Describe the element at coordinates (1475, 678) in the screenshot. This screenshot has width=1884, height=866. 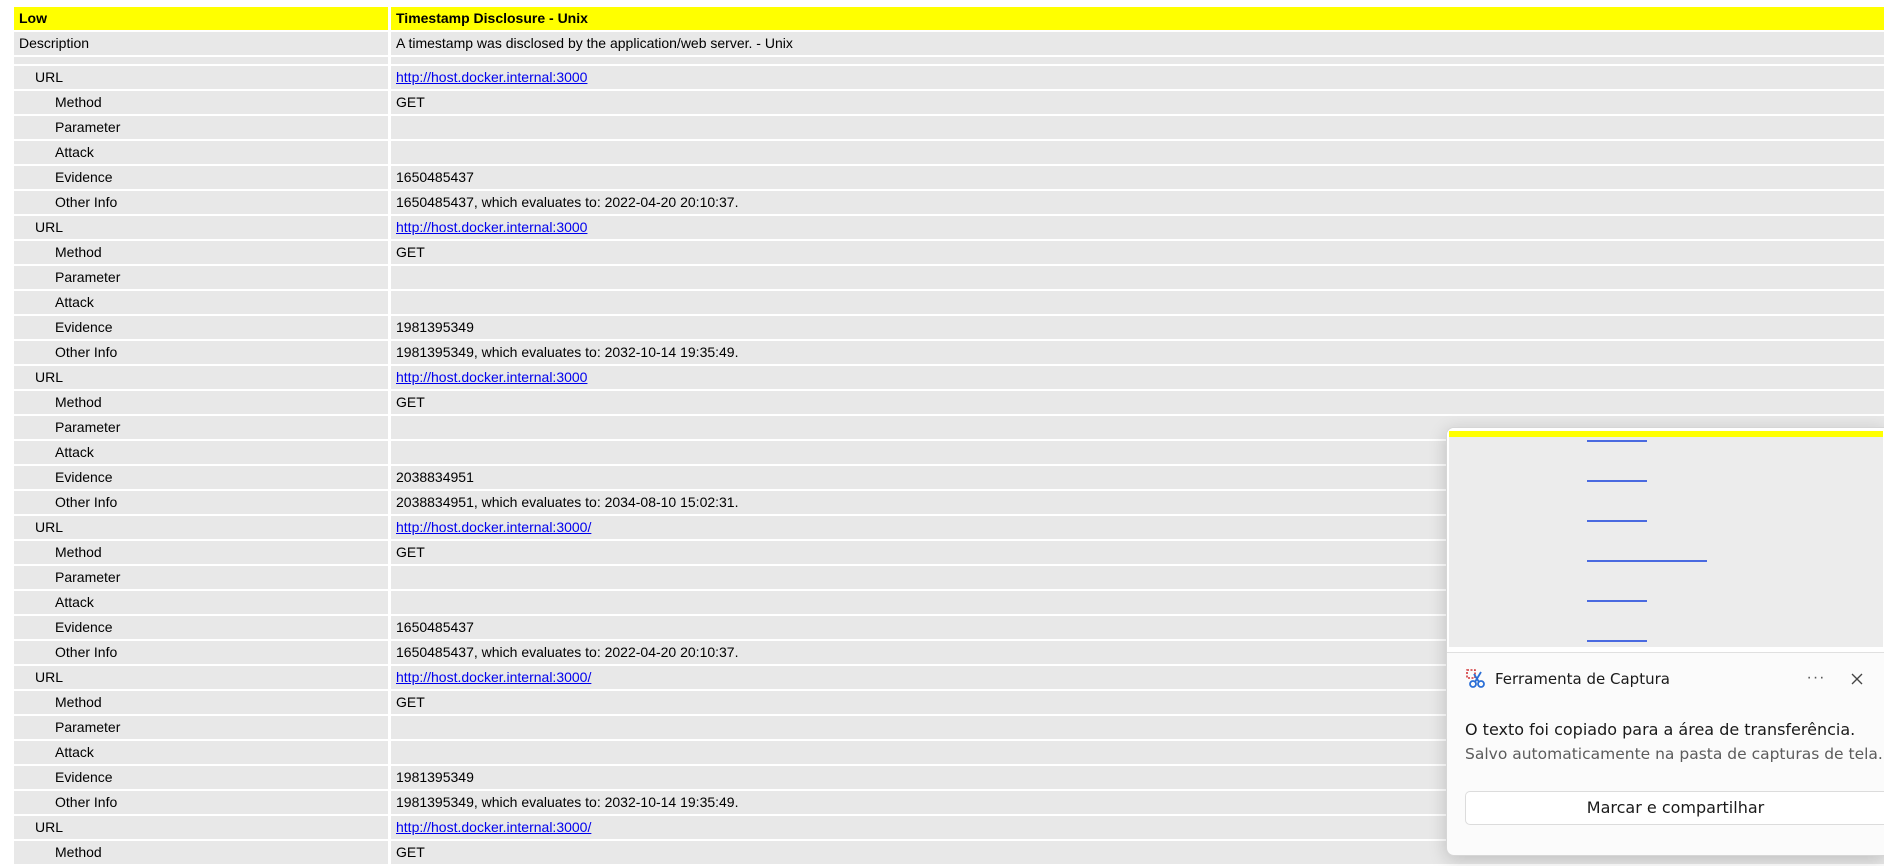
I see `snipping-tool-icon` at that location.